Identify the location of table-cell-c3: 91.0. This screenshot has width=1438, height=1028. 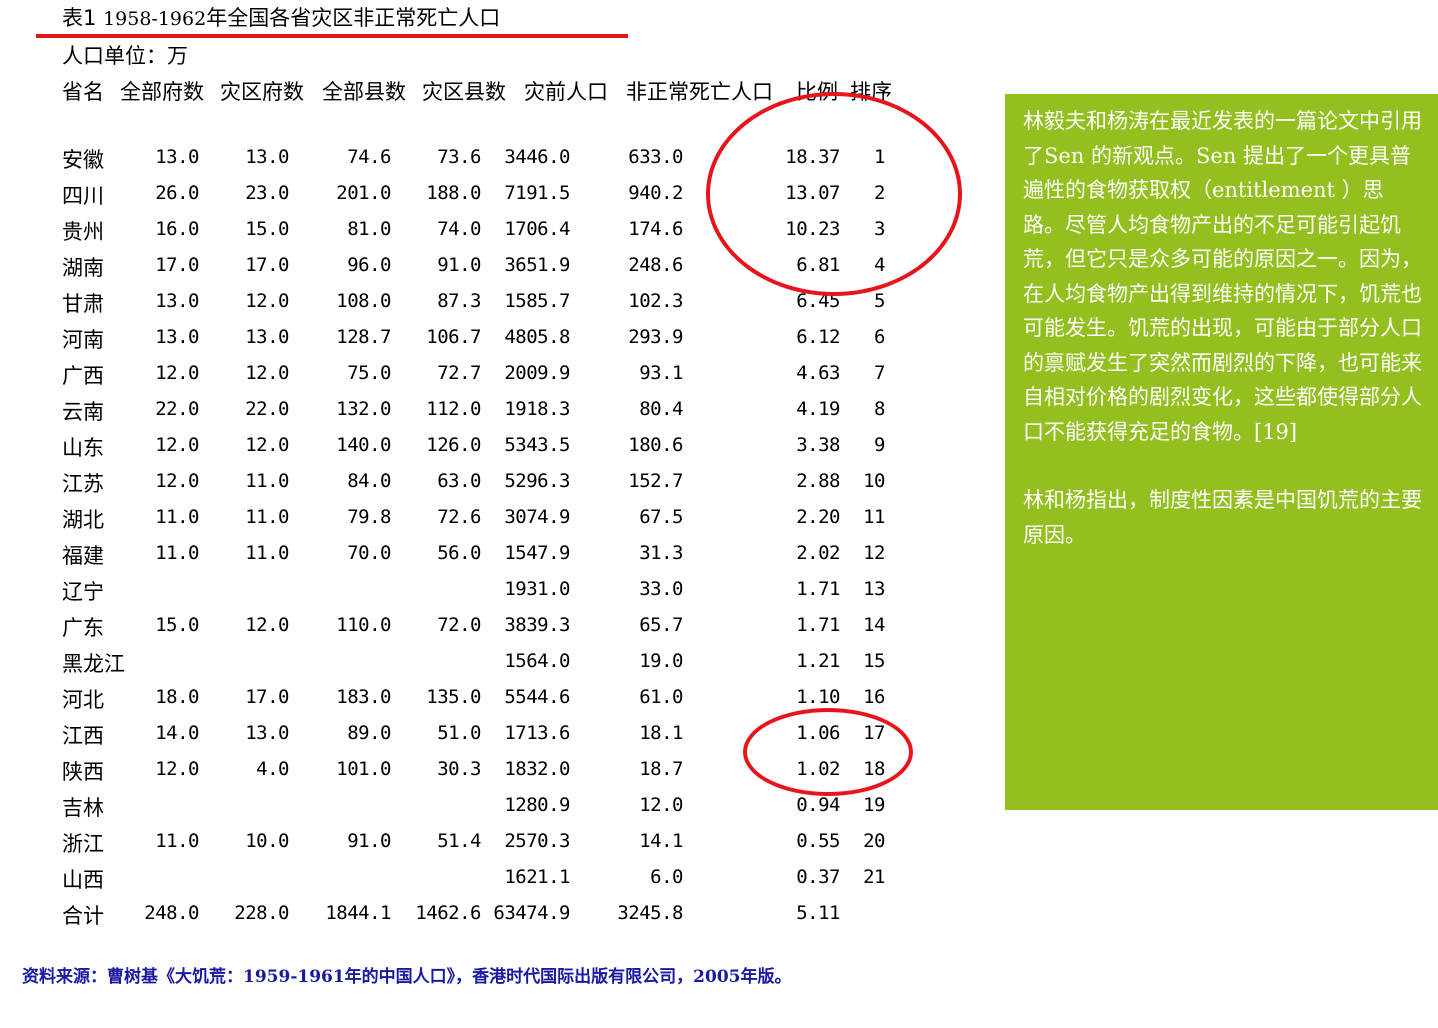
(369, 841).